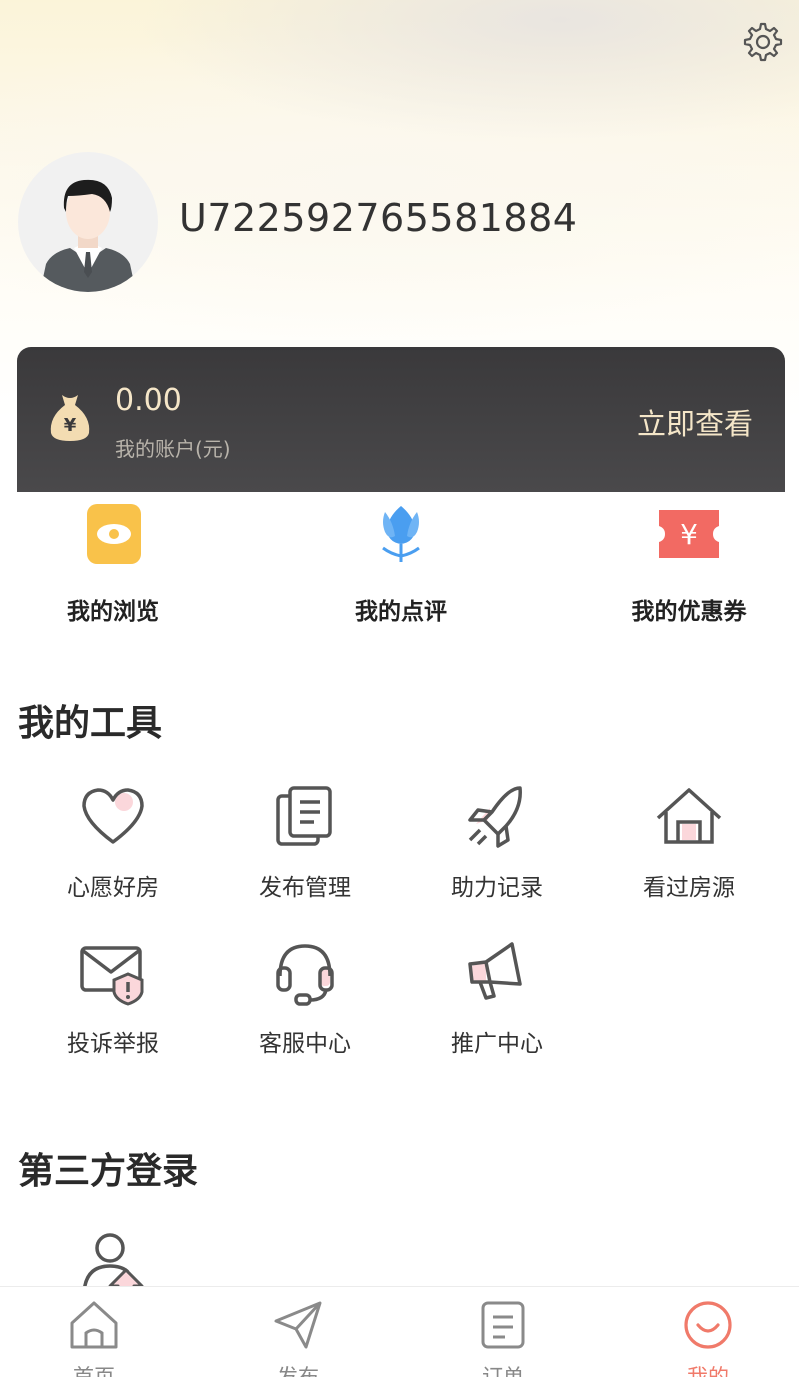 Image resolution: width=799 pixels, height=1377 pixels. Describe the element at coordinates (497, 1044) in the screenshot. I see `tool-label: 推广中心` at that location.